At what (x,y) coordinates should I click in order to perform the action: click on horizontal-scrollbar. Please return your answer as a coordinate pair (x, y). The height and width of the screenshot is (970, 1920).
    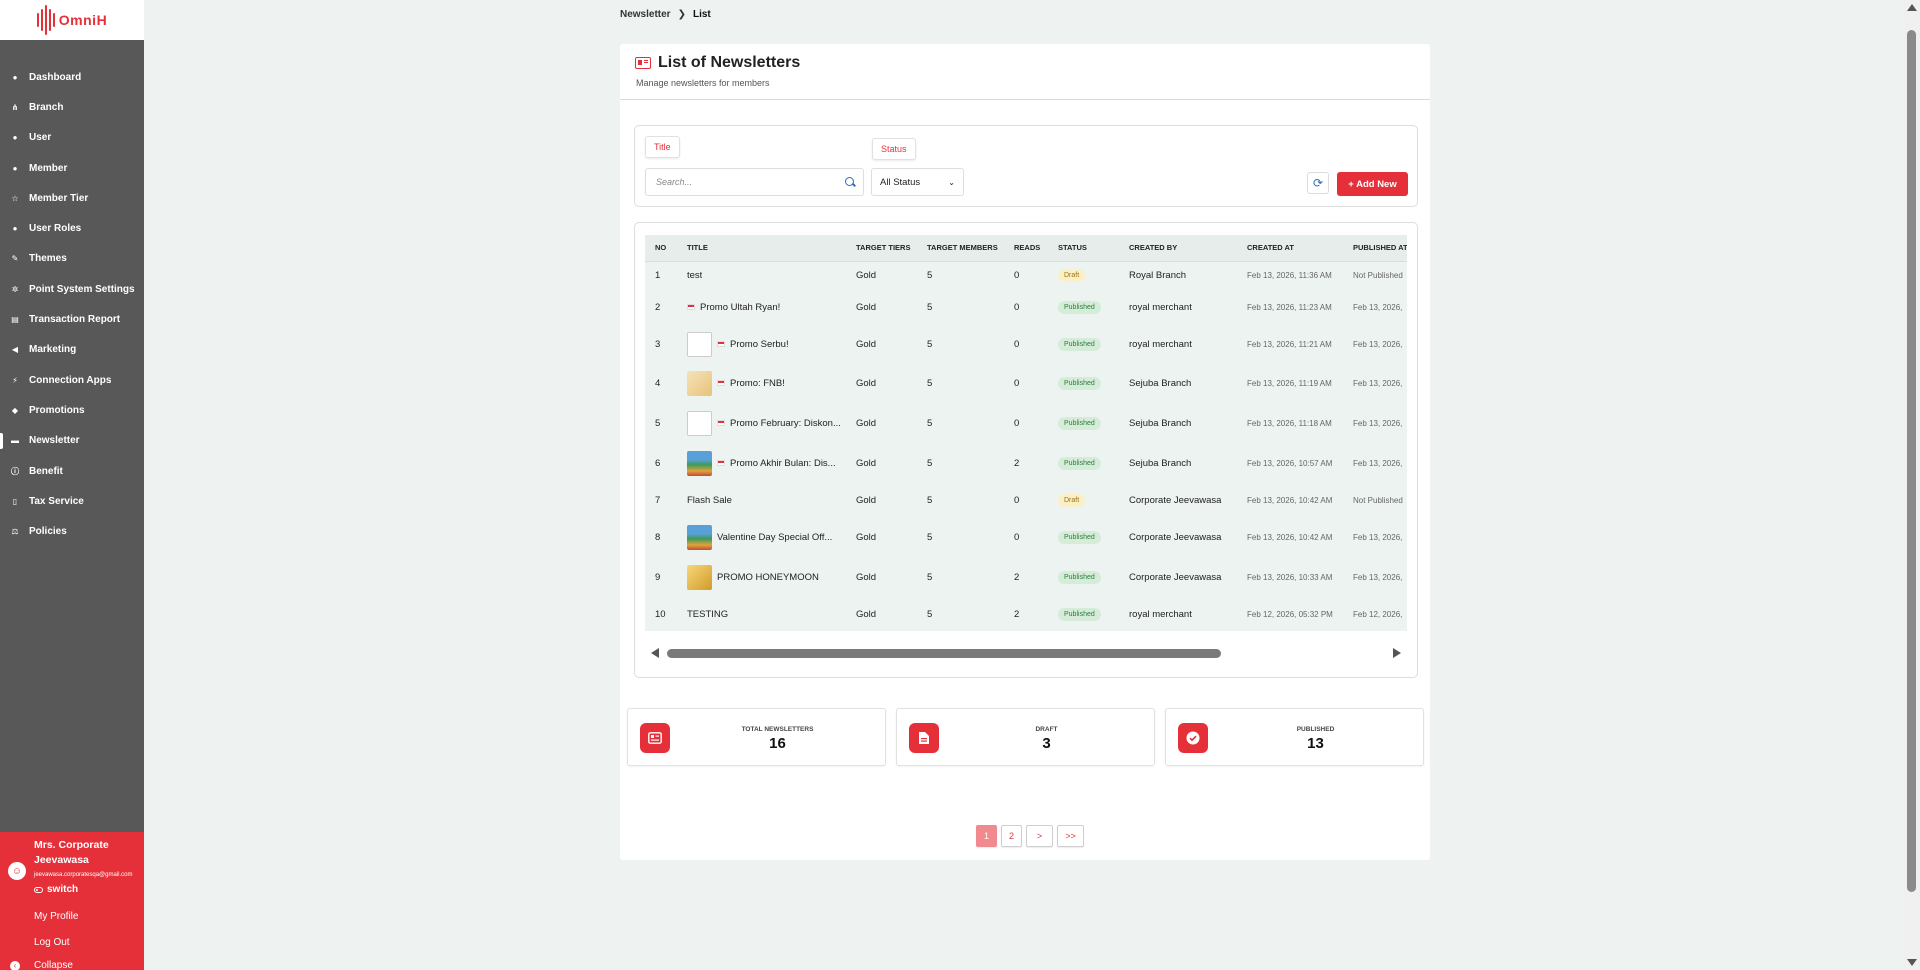
    Looking at the image, I should click on (1026, 653).